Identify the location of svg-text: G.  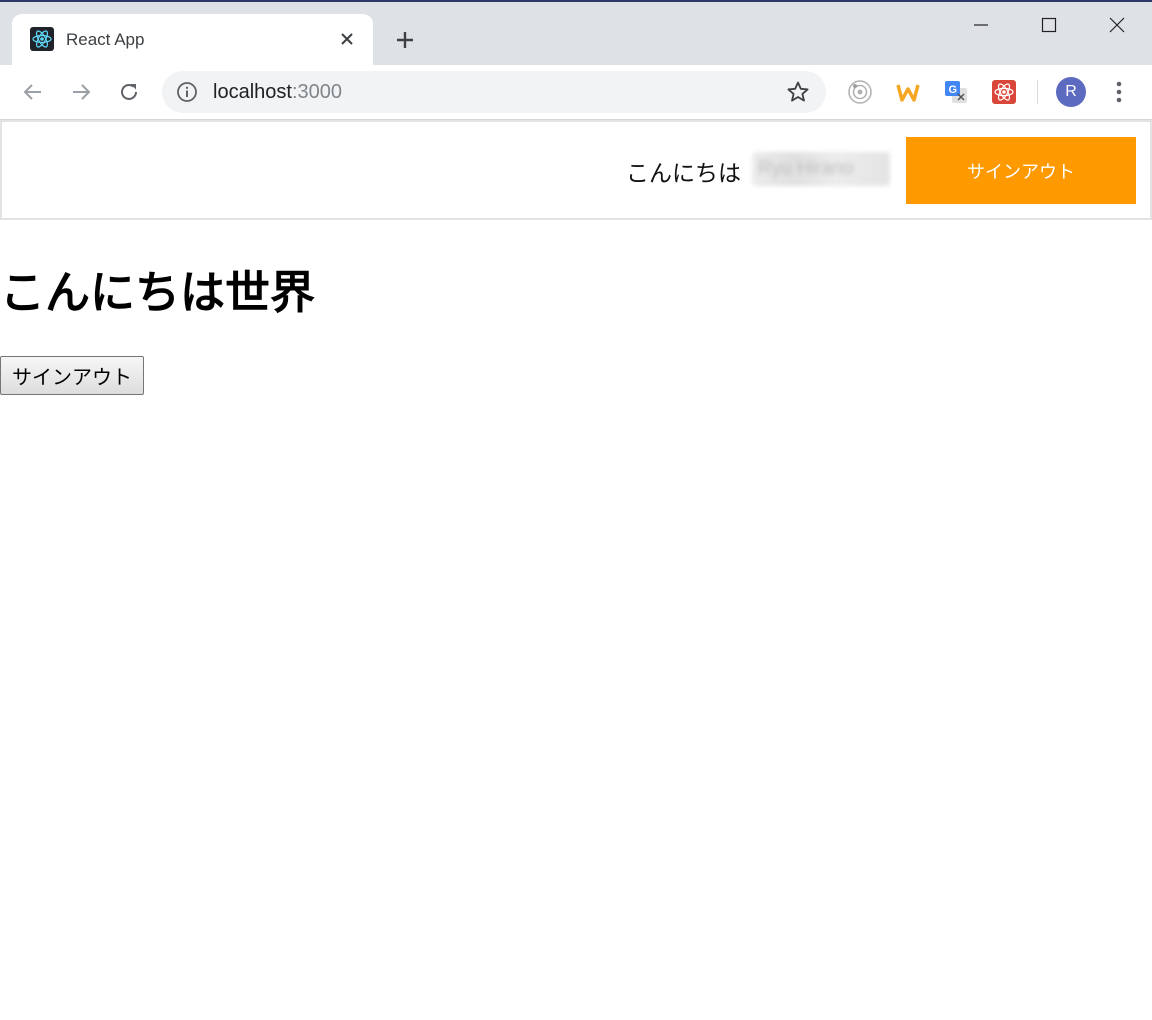
(953, 90).